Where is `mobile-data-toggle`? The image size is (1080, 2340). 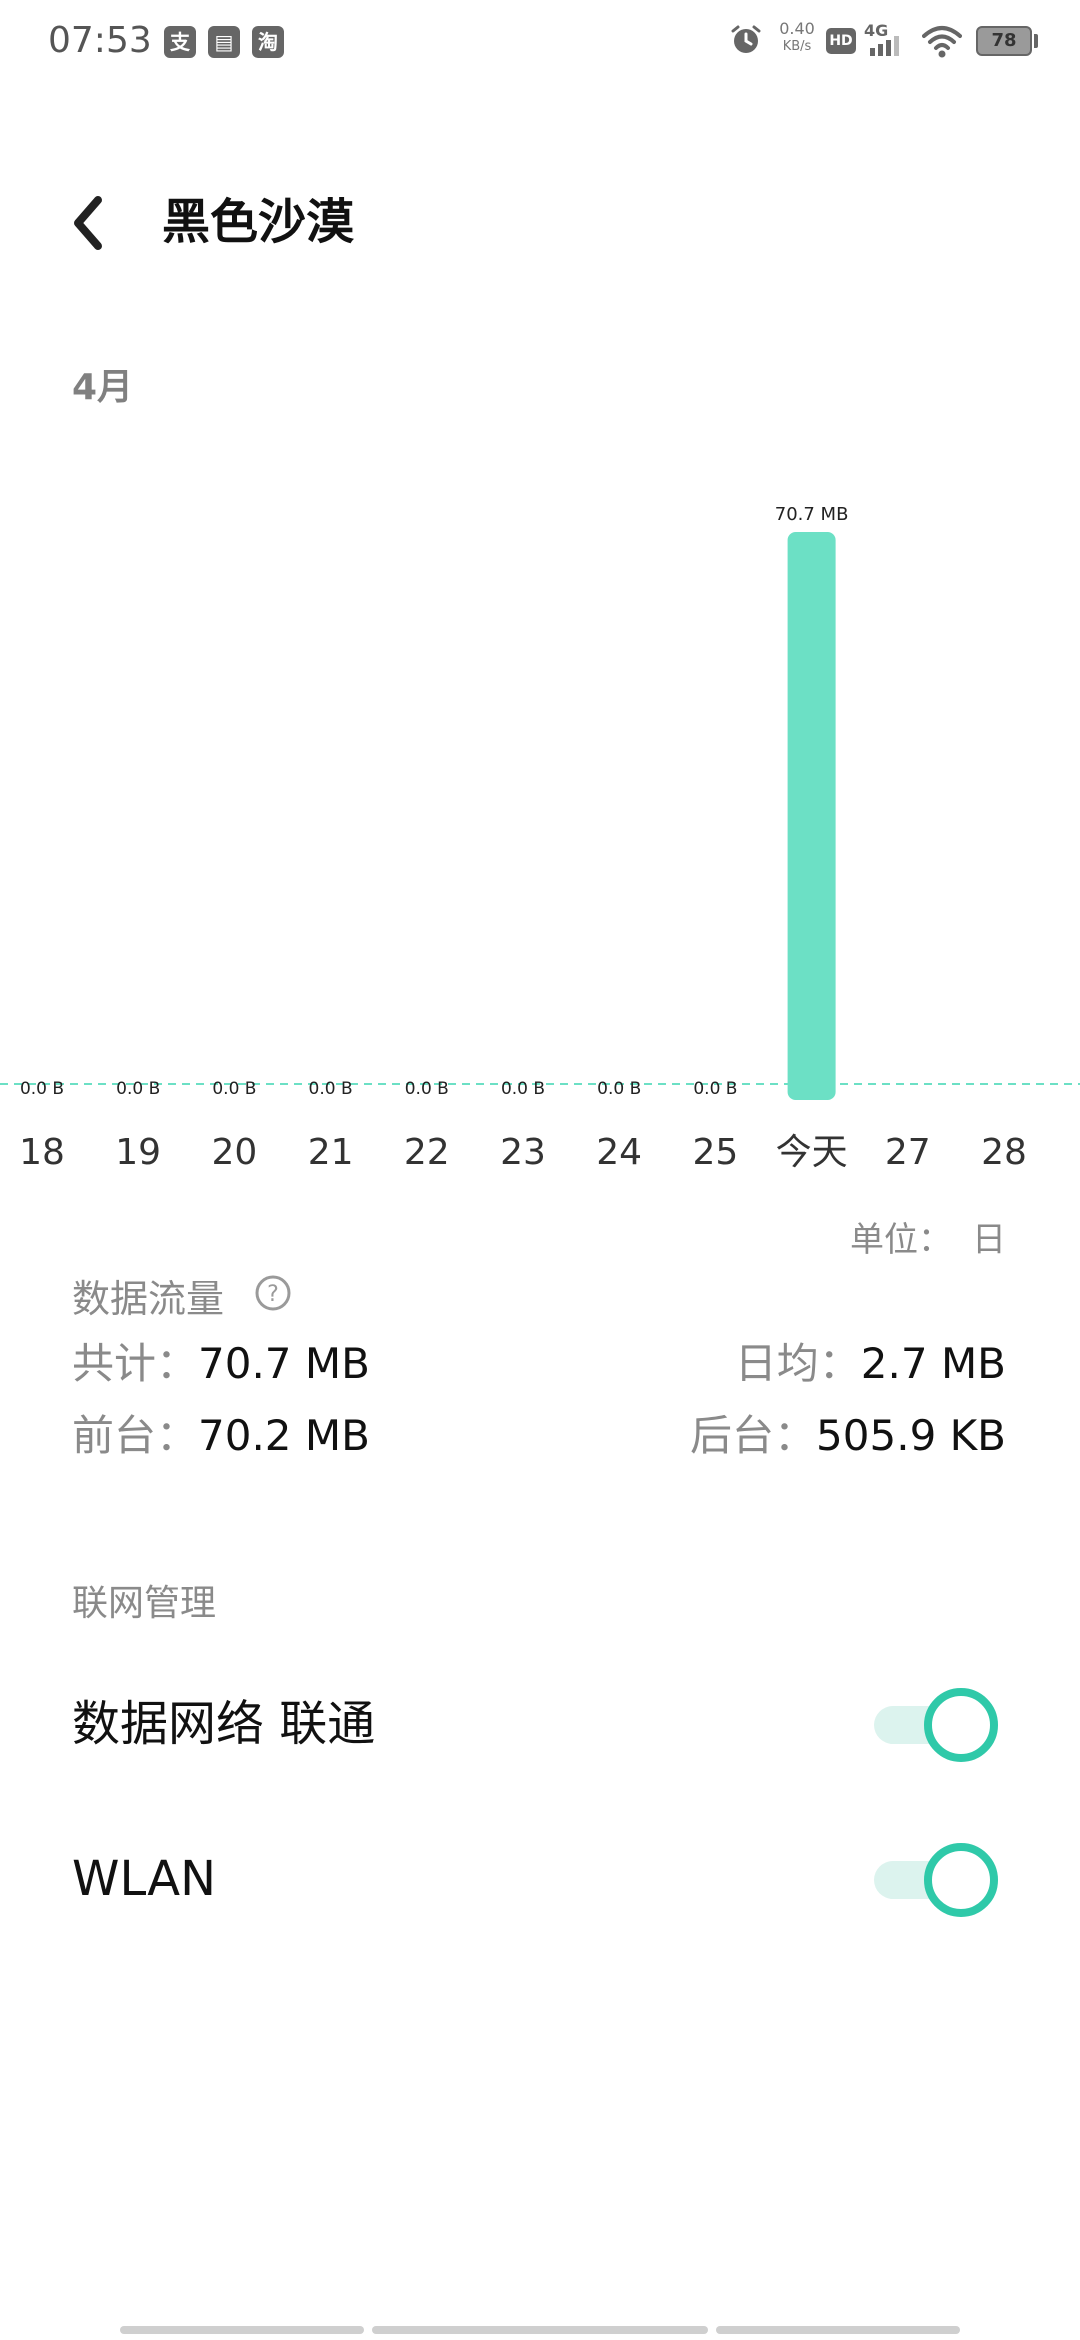 mobile-data-toggle is located at coordinates (936, 1725).